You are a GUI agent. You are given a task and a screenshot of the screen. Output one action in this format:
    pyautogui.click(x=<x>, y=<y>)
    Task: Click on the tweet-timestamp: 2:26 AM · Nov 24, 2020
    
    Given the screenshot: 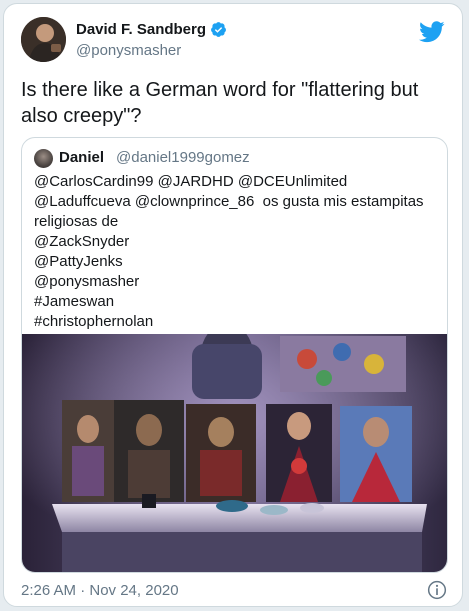 What is the action you would take?
    pyautogui.click(x=100, y=590)
    